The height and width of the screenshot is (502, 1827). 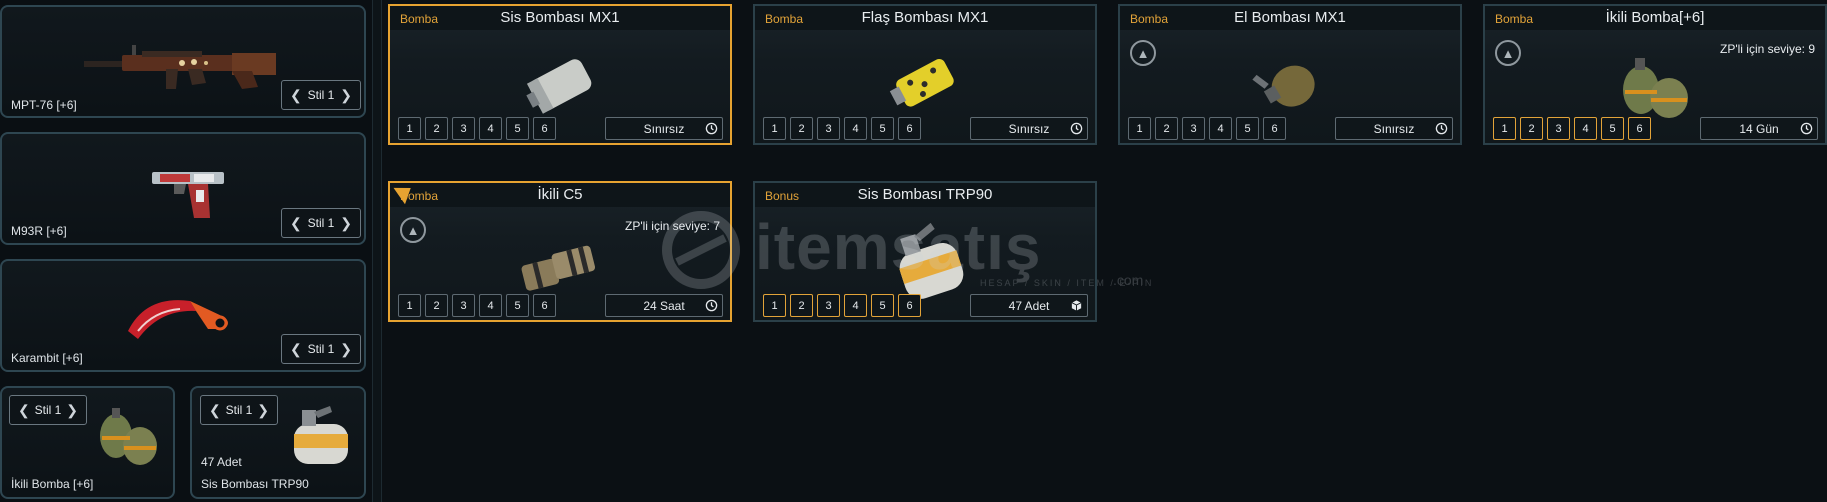 I want to click on slot-label: Sis Bombası TRP90, so click(x=255, y=484).